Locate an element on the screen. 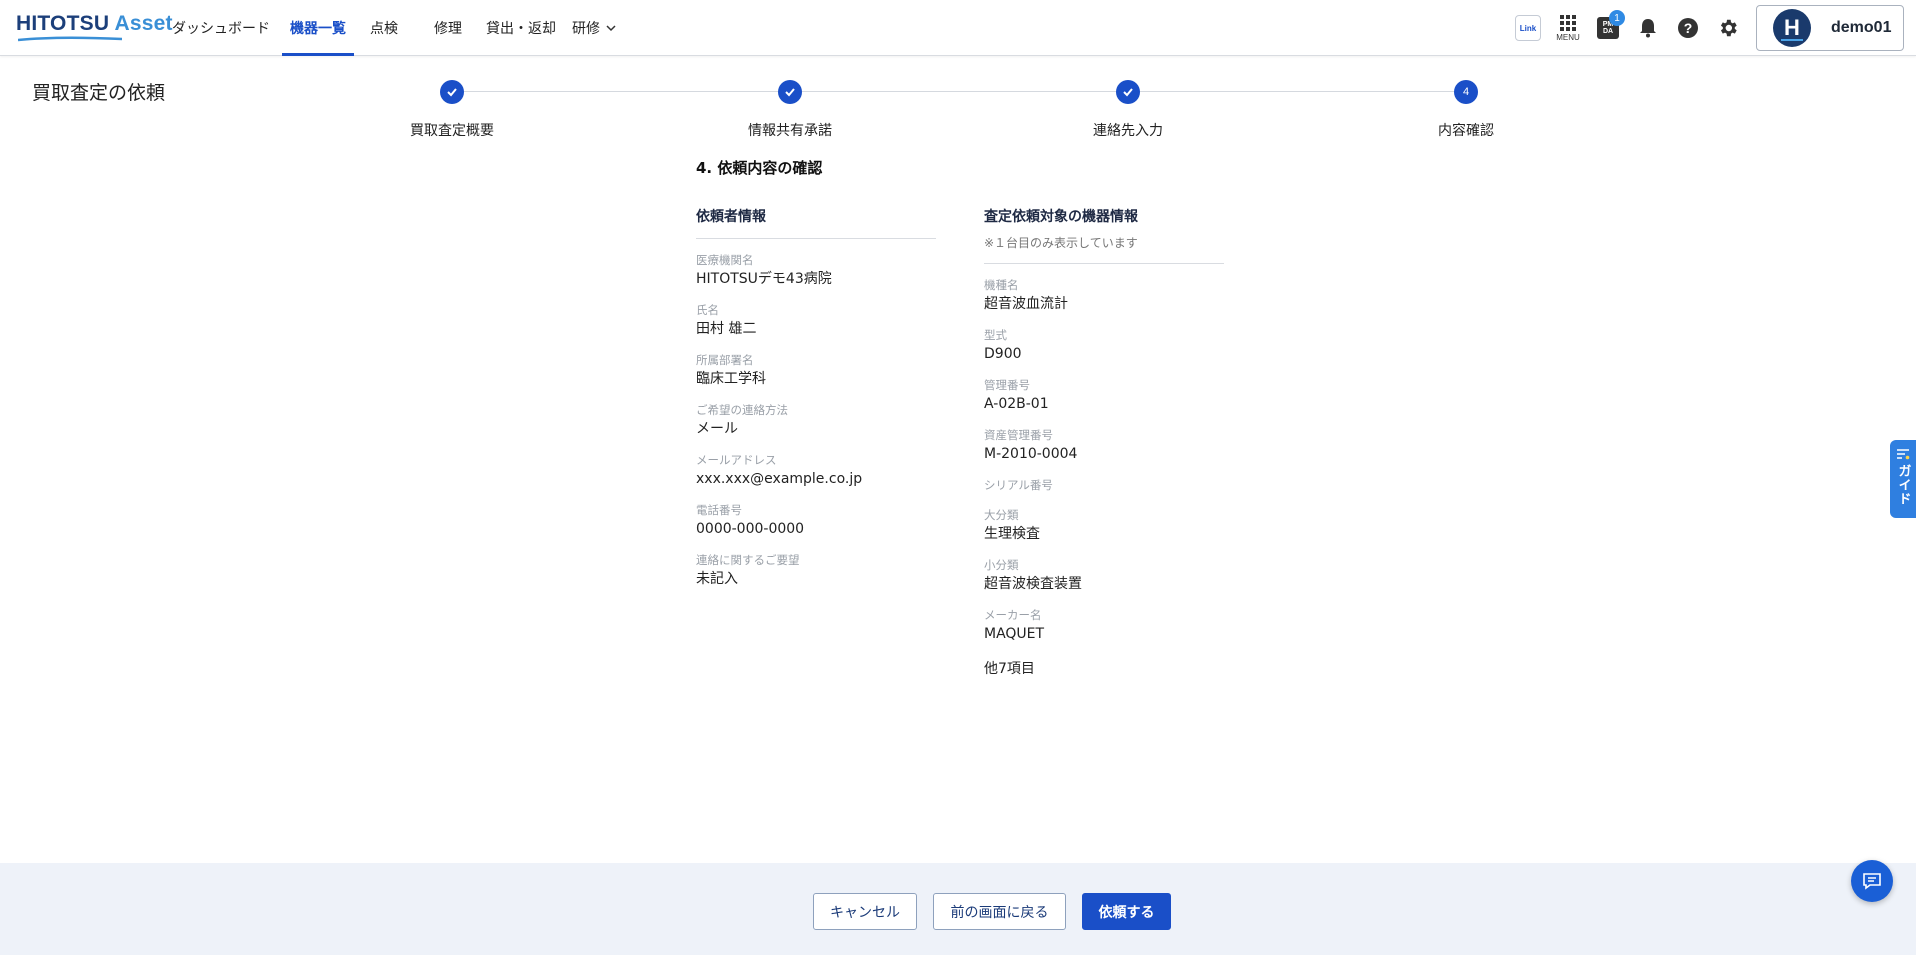 This screenshot has height=955, width=1916. requester-heading: 依頼者情報 is located at coordinates (731, 217).